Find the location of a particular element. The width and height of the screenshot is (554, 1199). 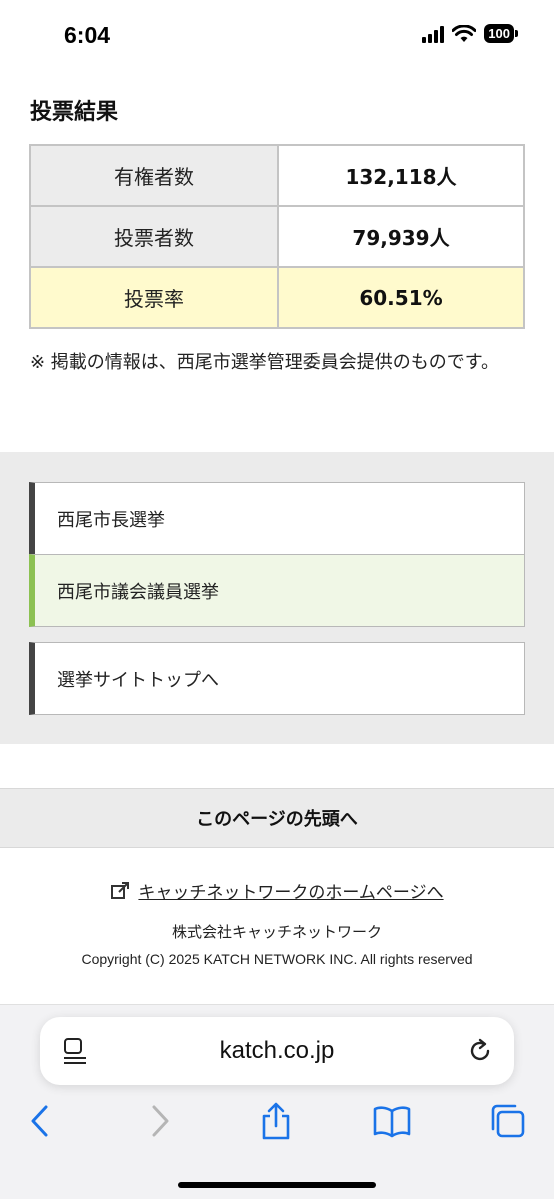

table-row: 投票者数 79,939人 is located at coordinates (277, 236).